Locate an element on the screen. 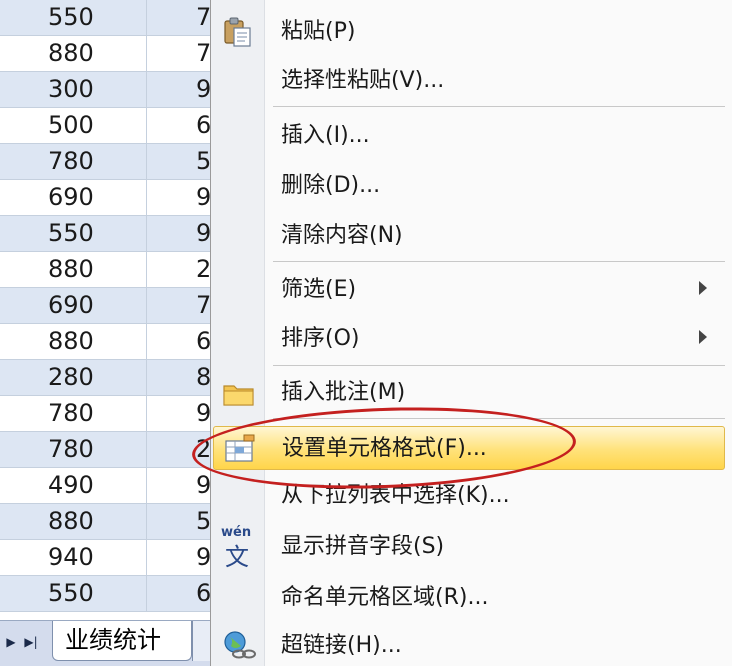  table-row: 280 8 is located at coordinates (107, 378).